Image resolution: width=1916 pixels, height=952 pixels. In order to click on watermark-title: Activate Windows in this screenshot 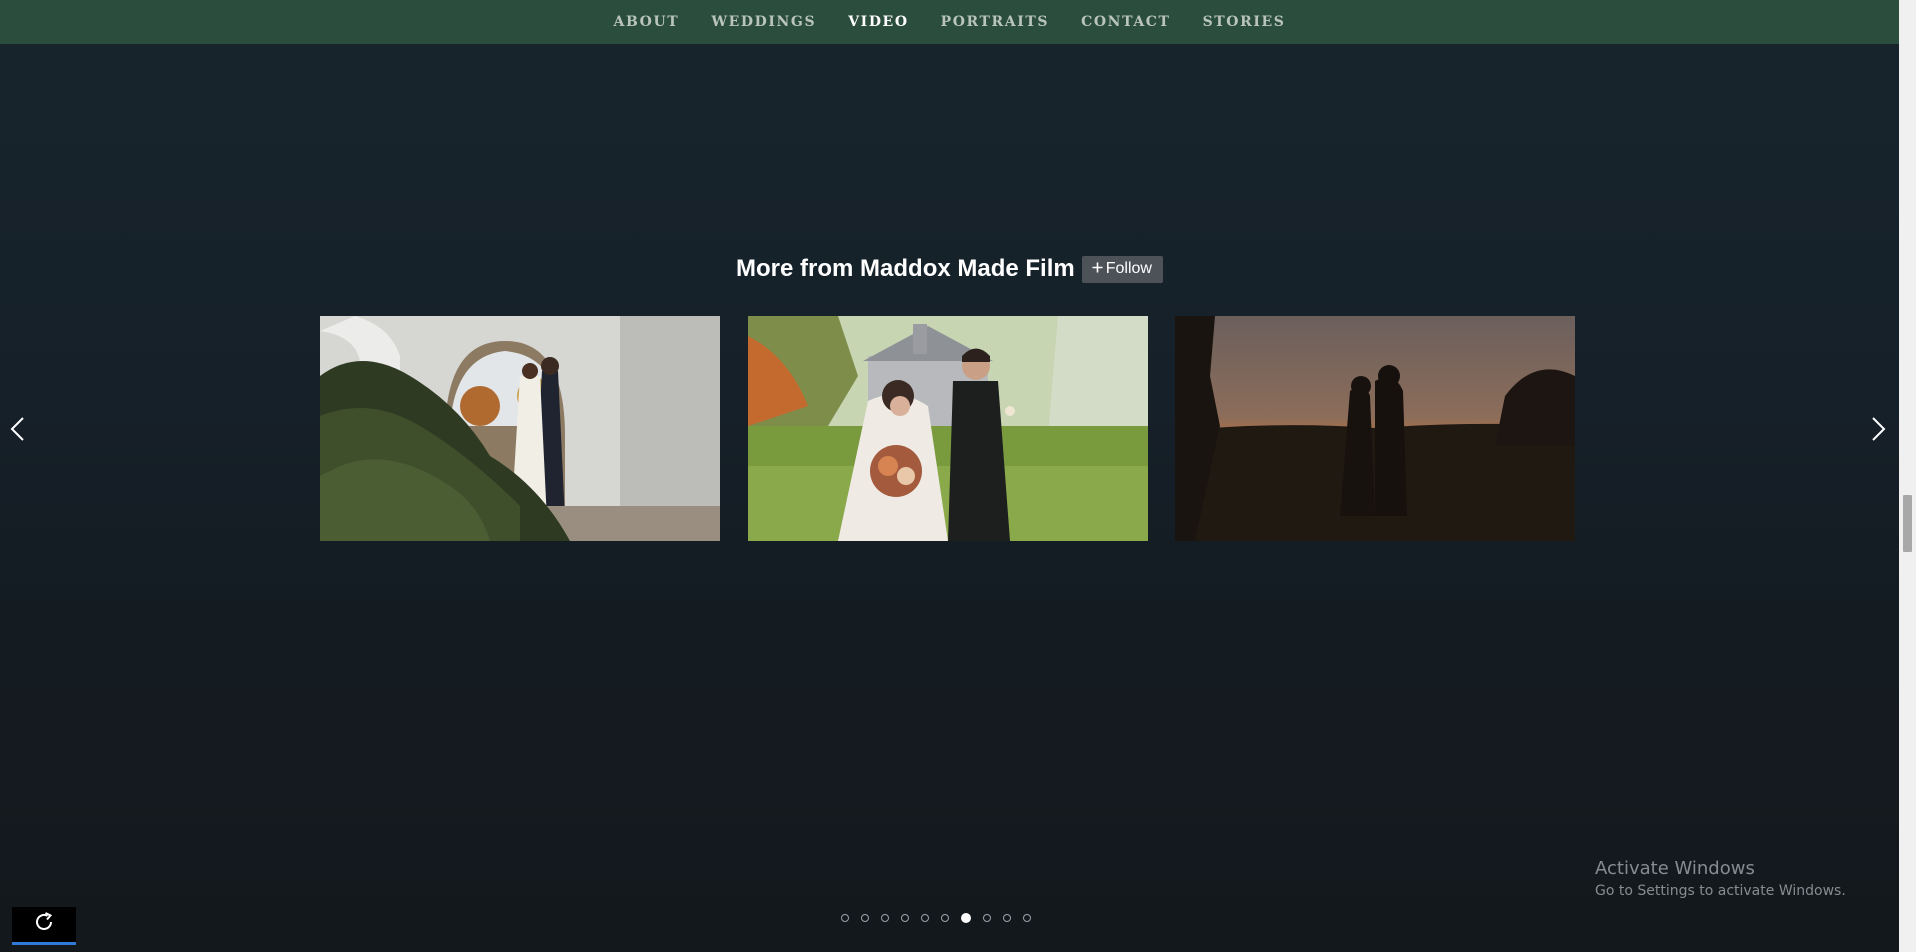, I will do `click(1675, 868)`.